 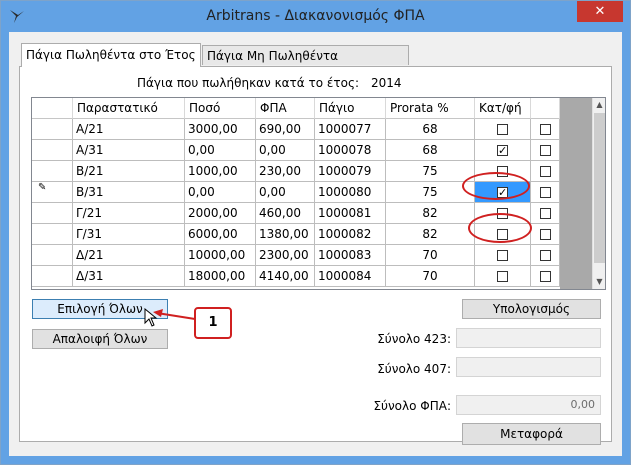 What do you see at coordinates (350, 234) in the screenshot?
I see `table-cell-asset: 1000082` at bounding box center [350, 234].